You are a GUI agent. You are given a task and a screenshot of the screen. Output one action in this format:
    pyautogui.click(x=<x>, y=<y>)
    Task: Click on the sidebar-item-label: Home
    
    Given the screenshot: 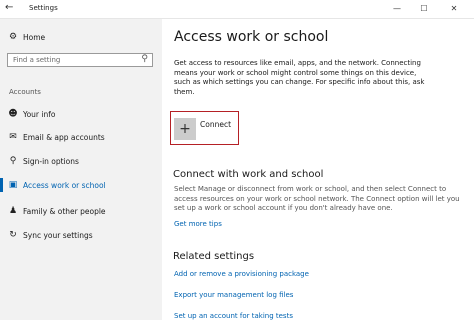 What is the action you would take?
    pyautogui.click(x=34, y=37)
    